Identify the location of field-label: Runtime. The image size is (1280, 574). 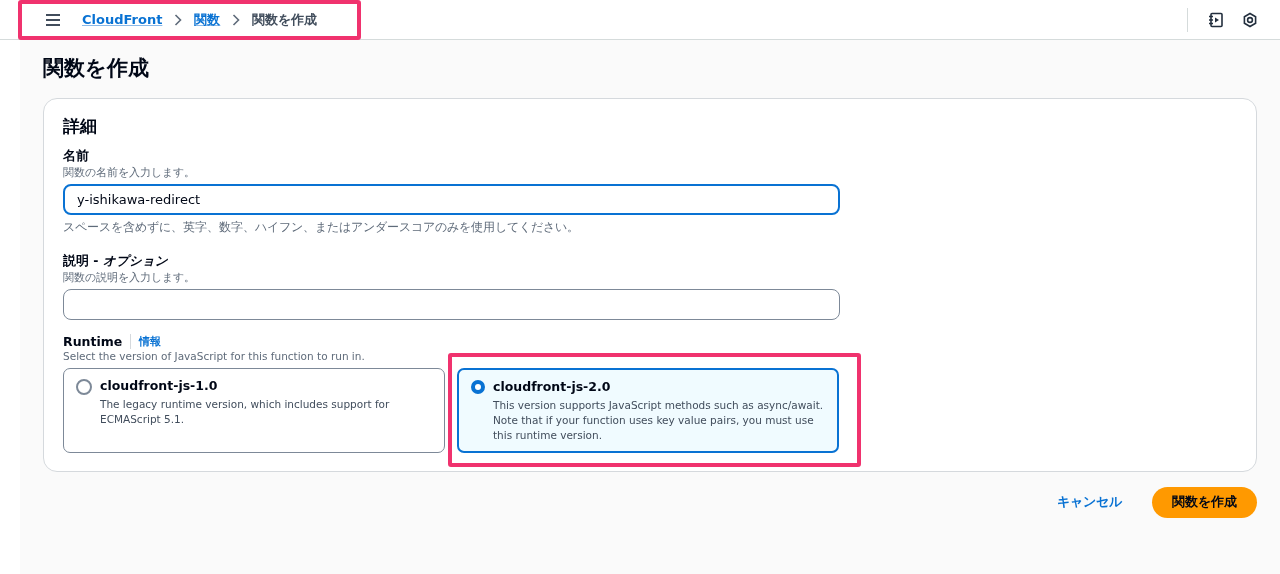
(93, 341).